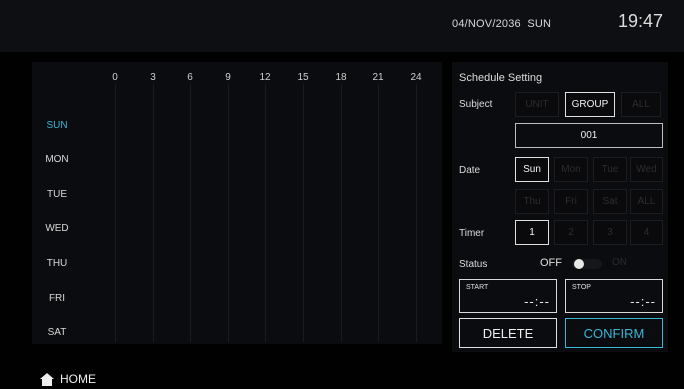 The width and height of the screenshot is (684, 389). What do you see at coordinates (537, 104) in the screenshot?
I see `subject-unit-button: UNIT` at bounding box center [537, 104].